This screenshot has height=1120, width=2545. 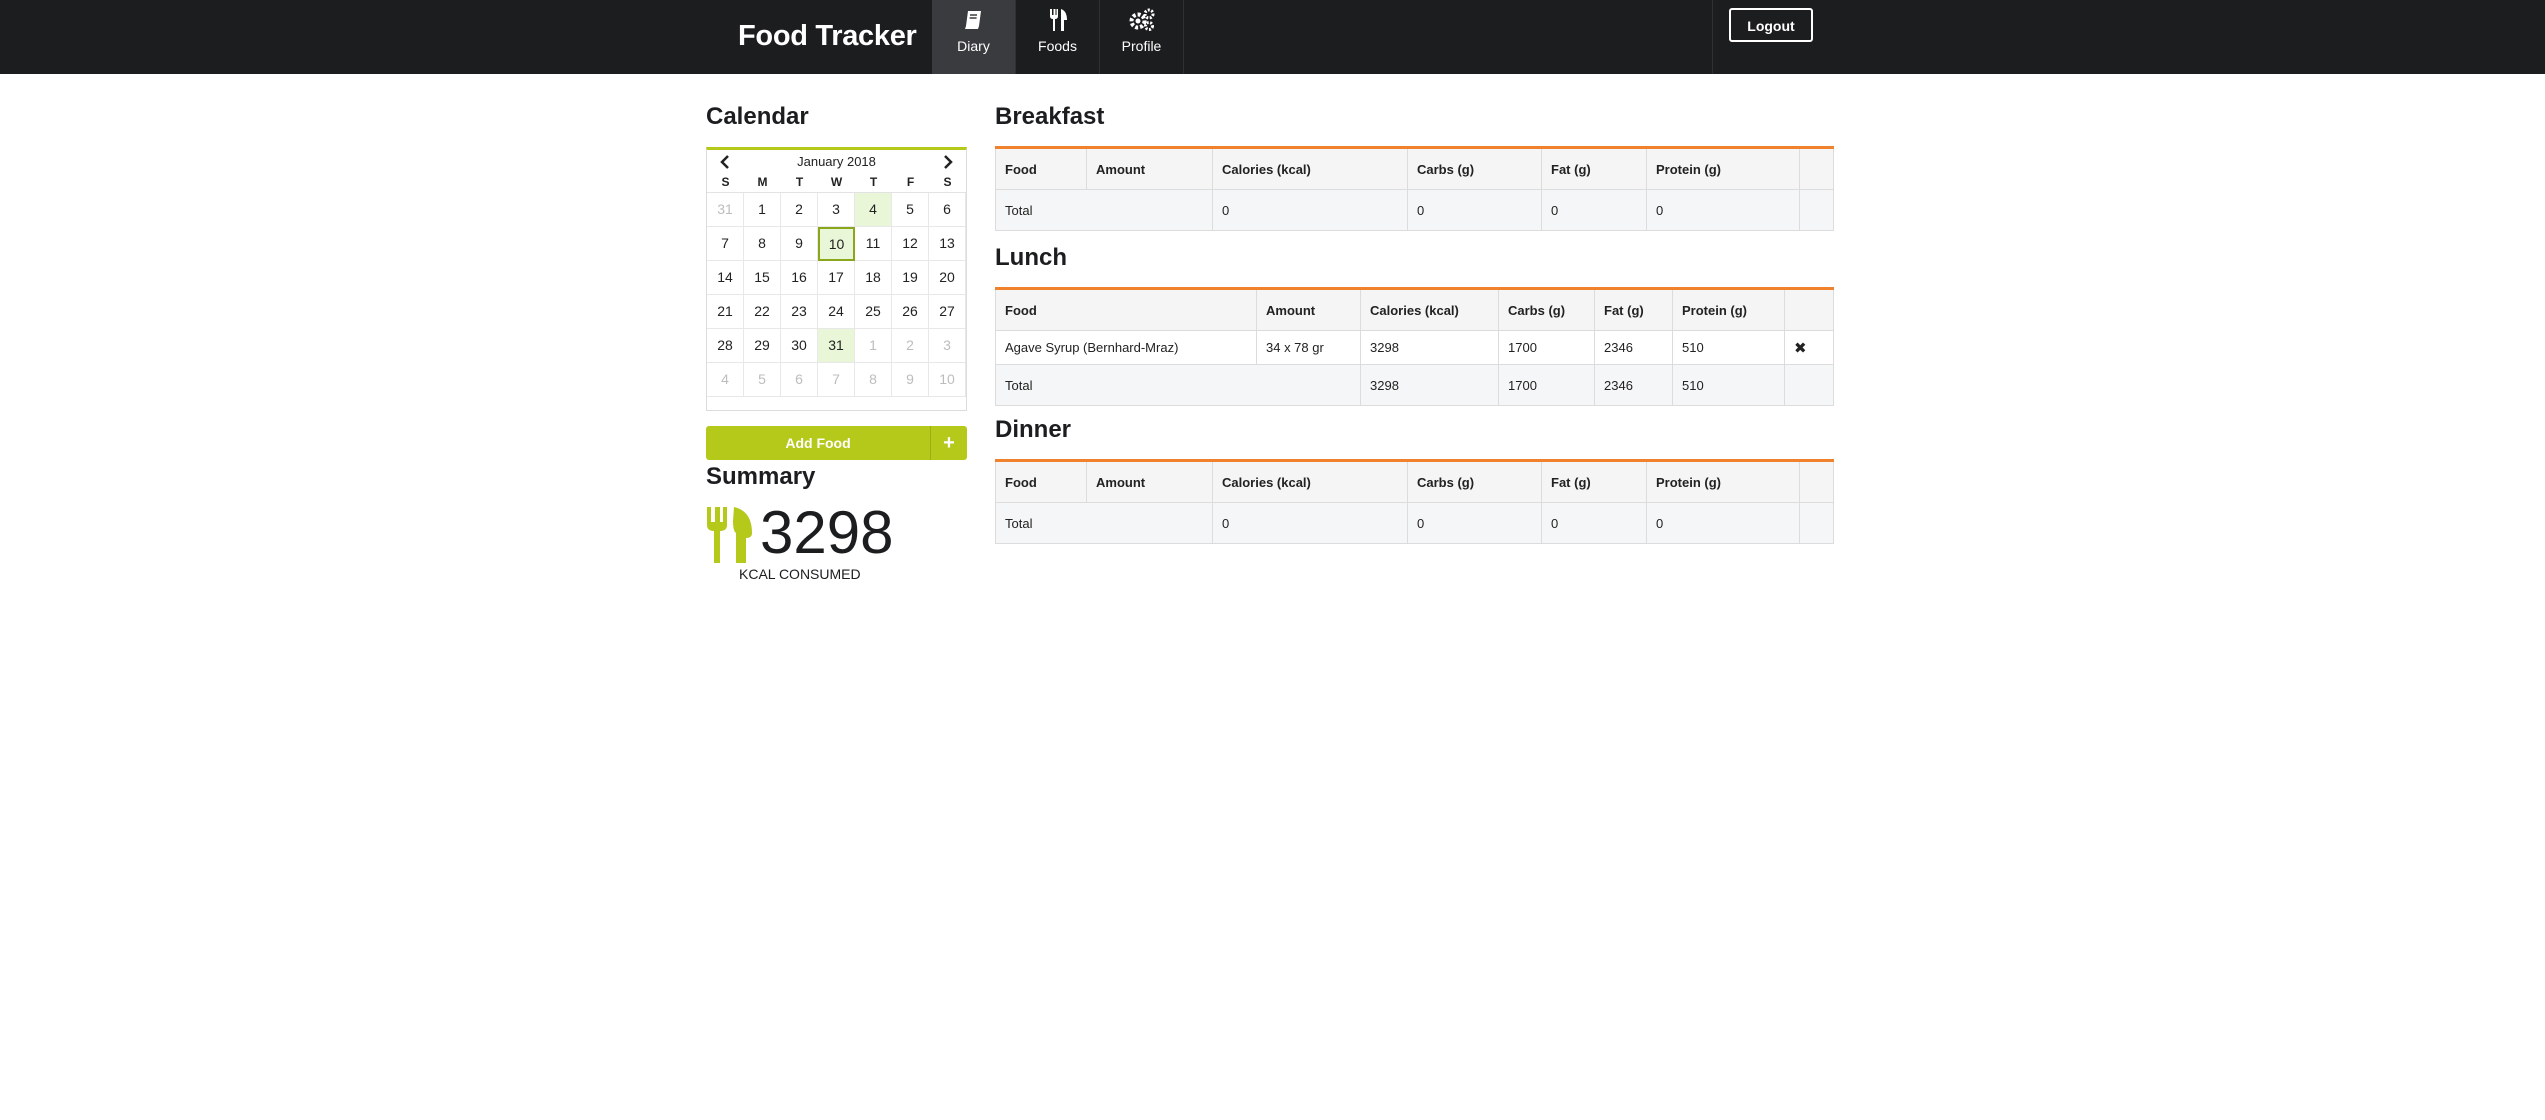 What do you see at coordinates (725, 346) in the screenshot?
I see `calendar-day: 28` at bounding box center [725, 346].